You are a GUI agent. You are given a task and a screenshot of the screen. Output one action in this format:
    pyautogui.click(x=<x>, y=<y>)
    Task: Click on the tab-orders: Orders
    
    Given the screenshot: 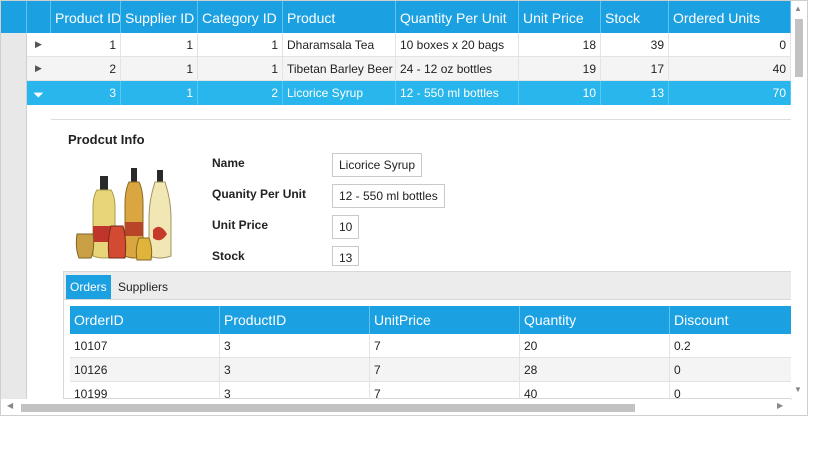 What is the action you would take?
    pyautogui.click(x=88, y=287)
    